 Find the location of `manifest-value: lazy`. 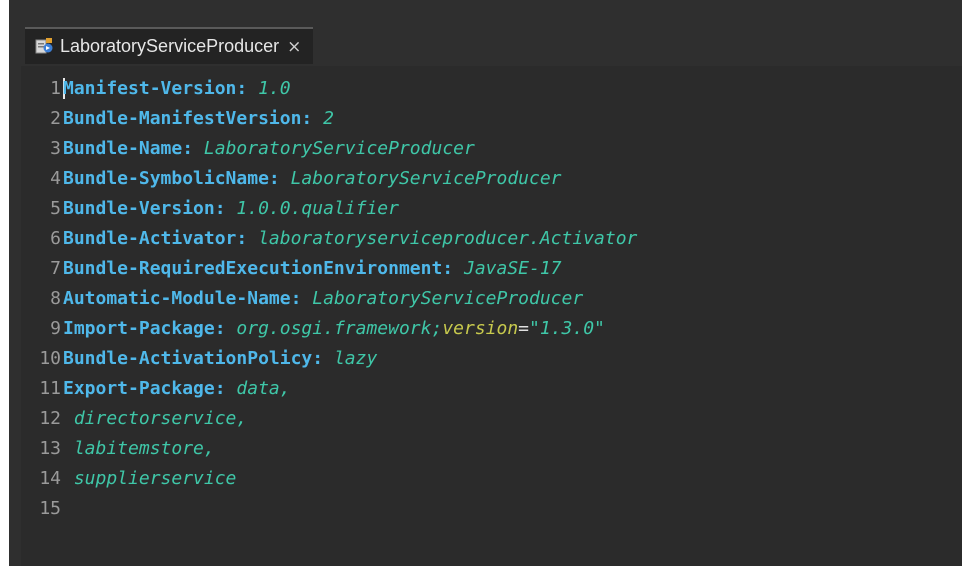

manifest-value: lazy is located at coordinates (355, 358).